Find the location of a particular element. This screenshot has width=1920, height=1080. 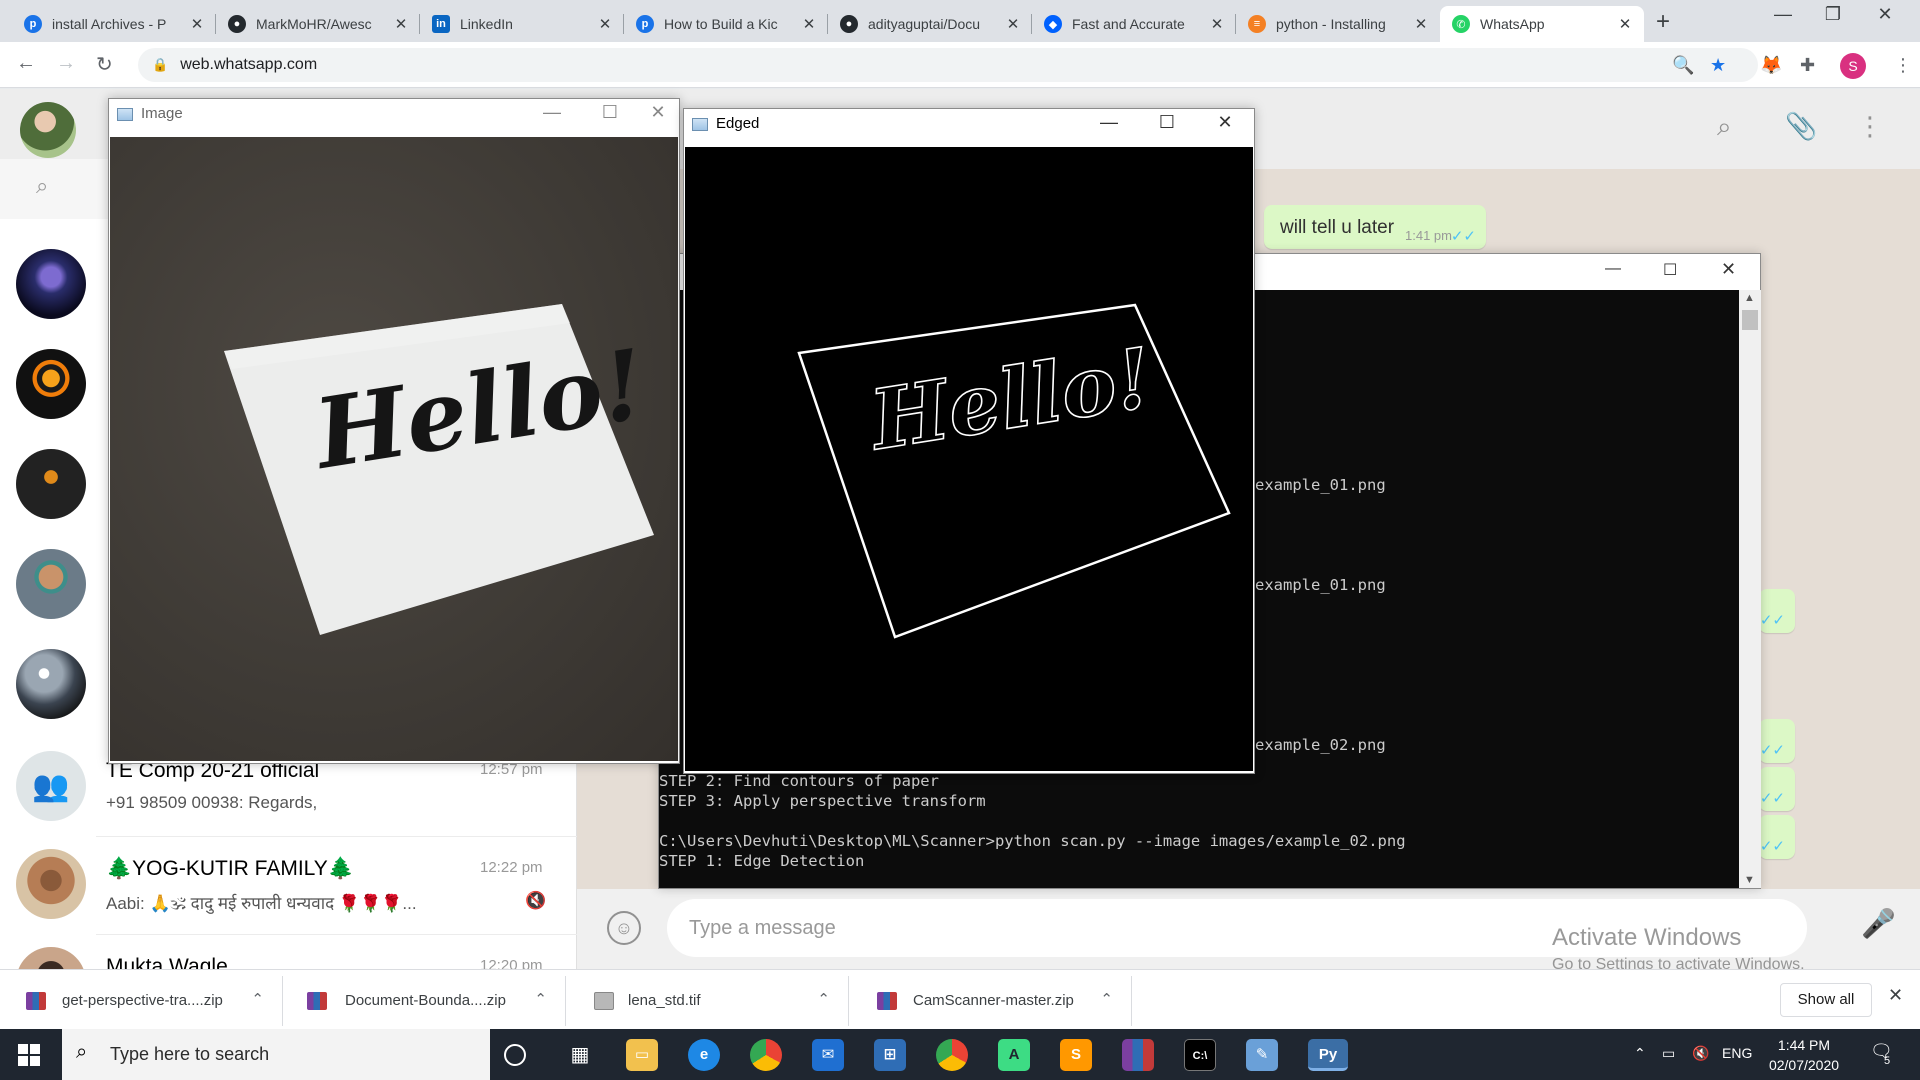

browser-tab-active: ✆ WhatsApp ✕ is located at coordinates (1542, 24).